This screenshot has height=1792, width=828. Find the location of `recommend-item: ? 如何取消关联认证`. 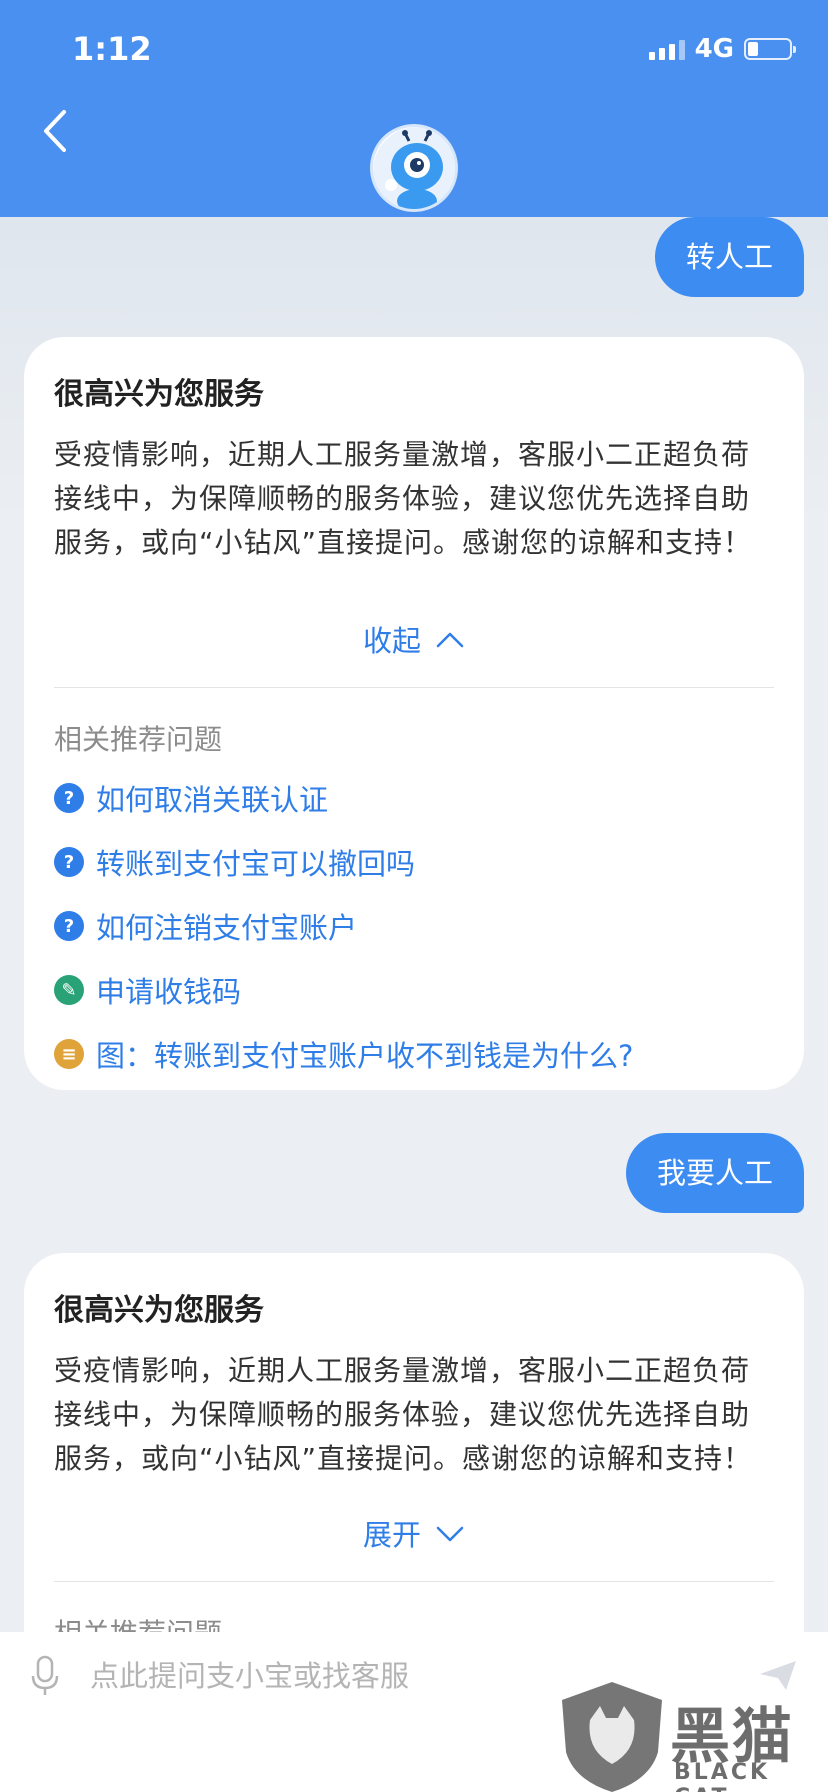

recommend-item: ? 如何取消关联认证 is located at coordinates (414, 798).